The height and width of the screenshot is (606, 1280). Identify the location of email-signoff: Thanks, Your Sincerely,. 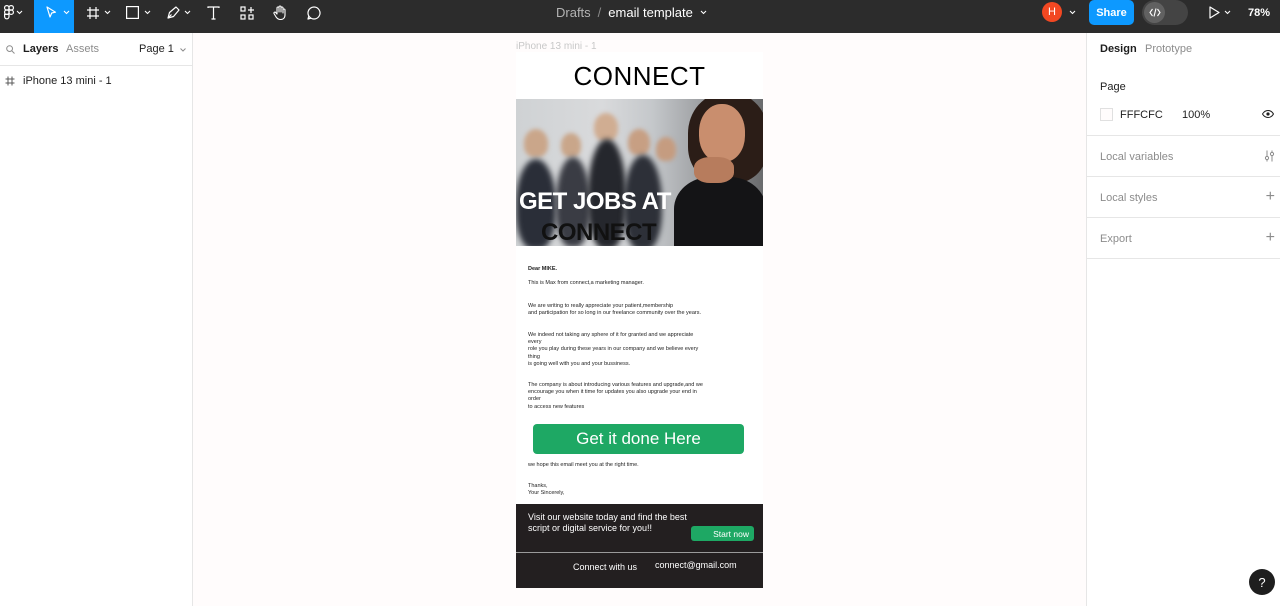
(546, 490).